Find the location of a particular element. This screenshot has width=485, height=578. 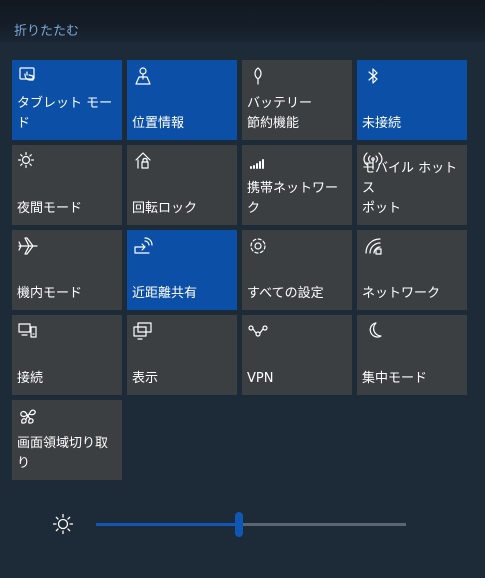

bluetooth-icon is located at coordinates (373, 76).